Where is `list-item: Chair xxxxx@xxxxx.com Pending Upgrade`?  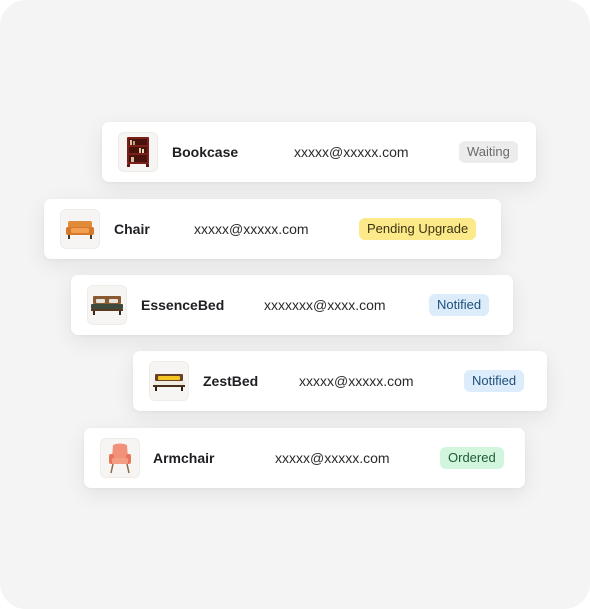 list-item: Chair xxxxx@xxxxx.com Pending Upgrade is located at coordinates (272, 229).